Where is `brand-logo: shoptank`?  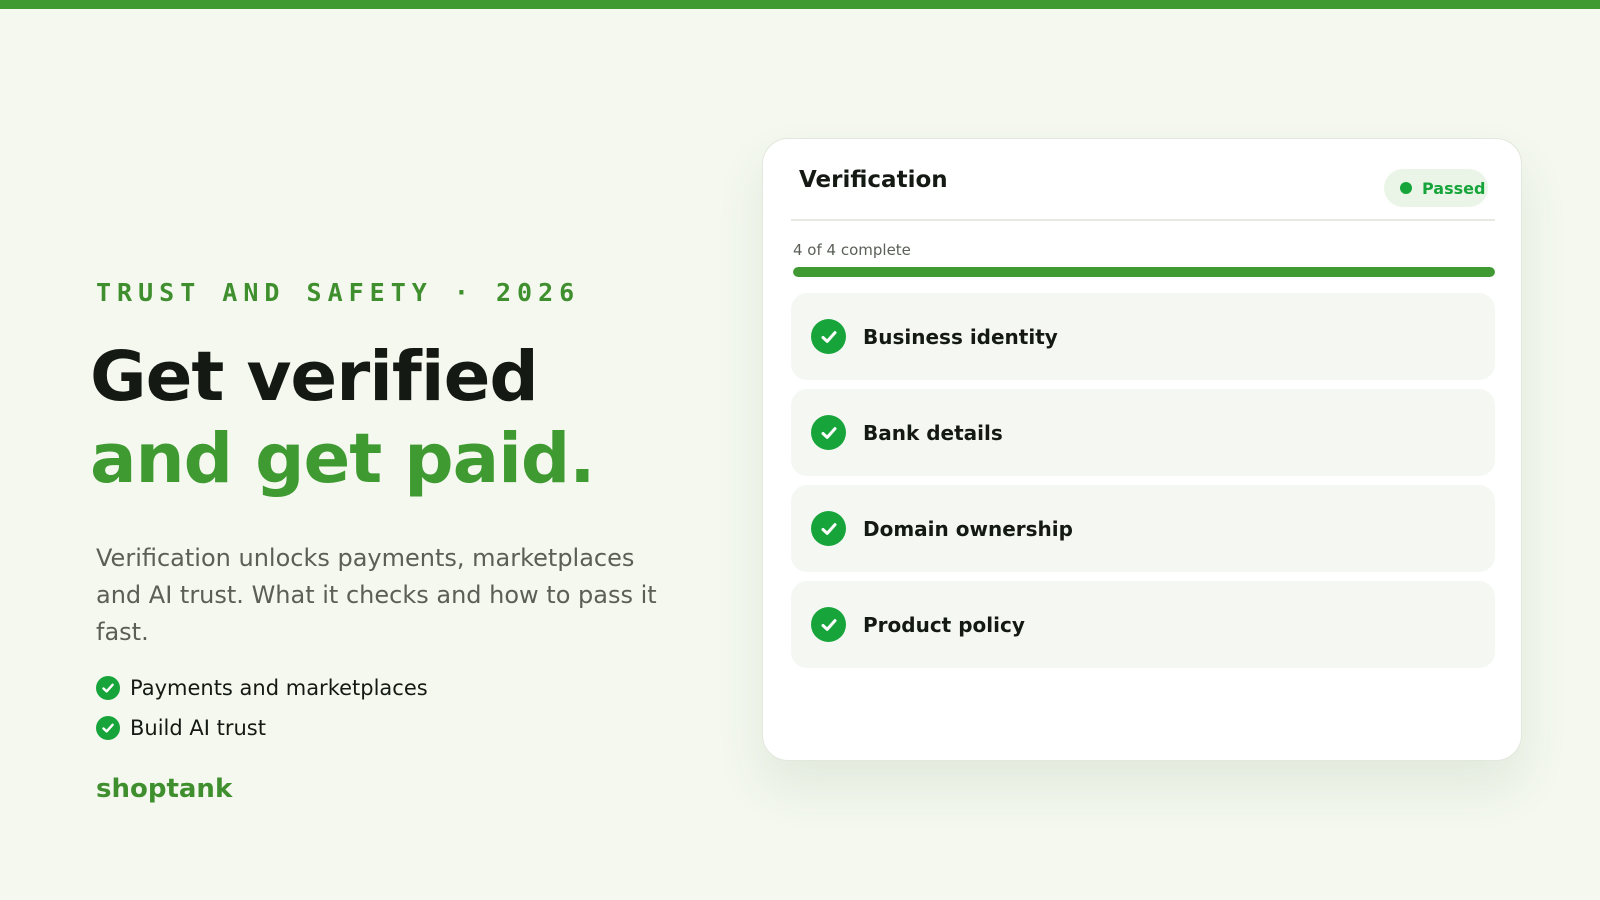 brand-logo: shoptank is located at coordinates (164, 789).